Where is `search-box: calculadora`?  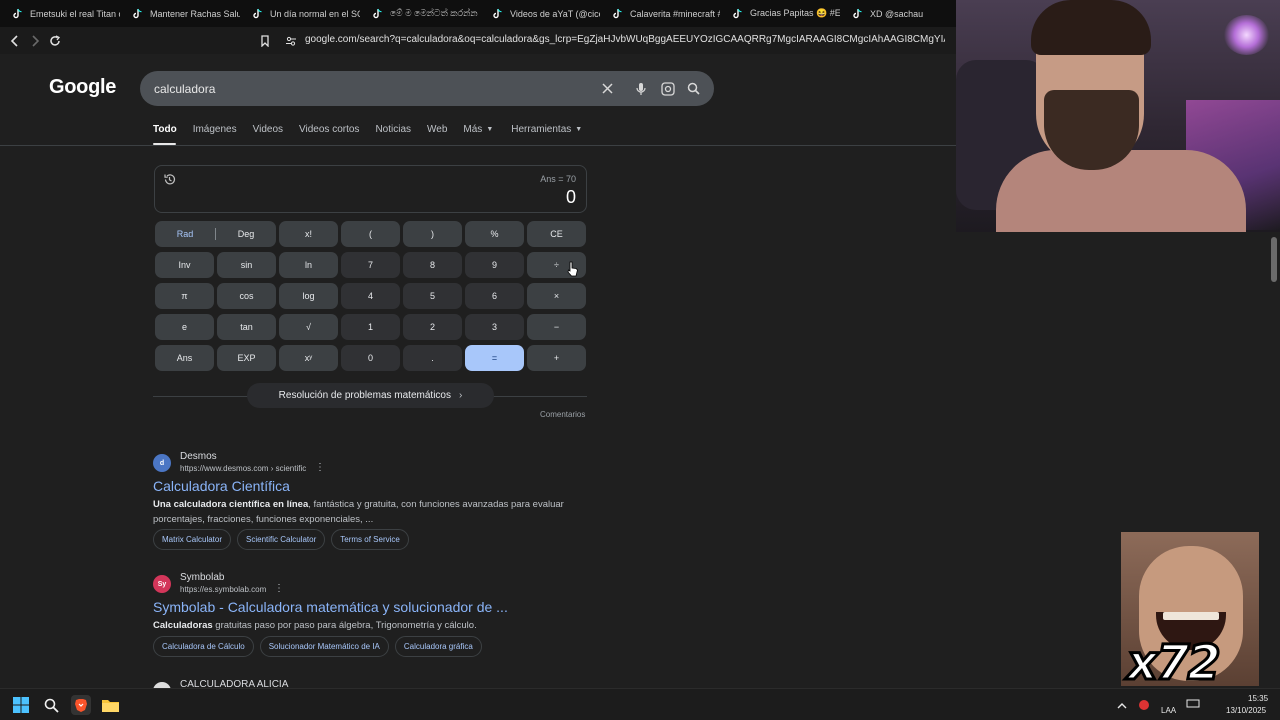 search-box: calculadora is located at coordinates (427, 88).